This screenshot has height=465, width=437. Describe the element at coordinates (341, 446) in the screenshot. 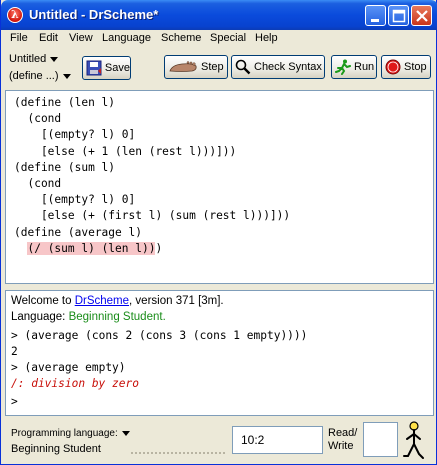

I see `write-label: Write` at that location.